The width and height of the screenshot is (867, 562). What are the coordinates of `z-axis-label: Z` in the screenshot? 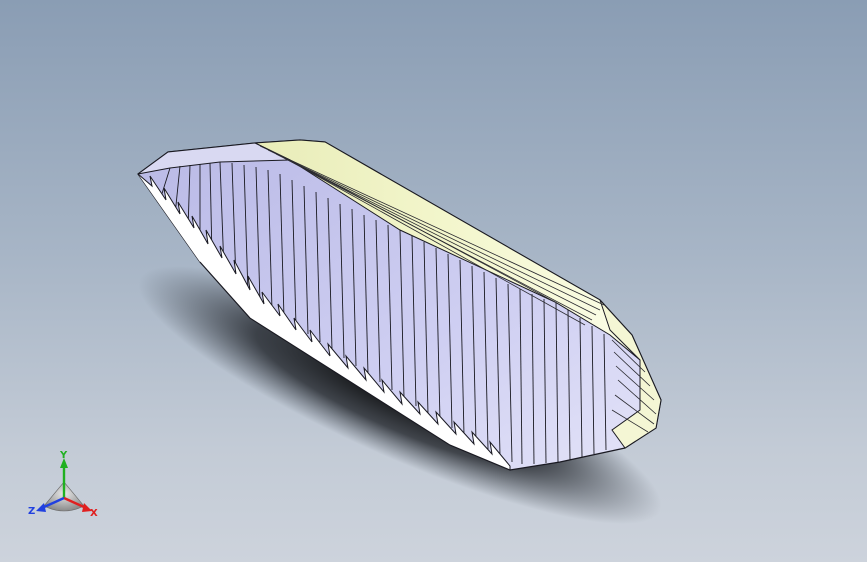 It's located at (31, 511).